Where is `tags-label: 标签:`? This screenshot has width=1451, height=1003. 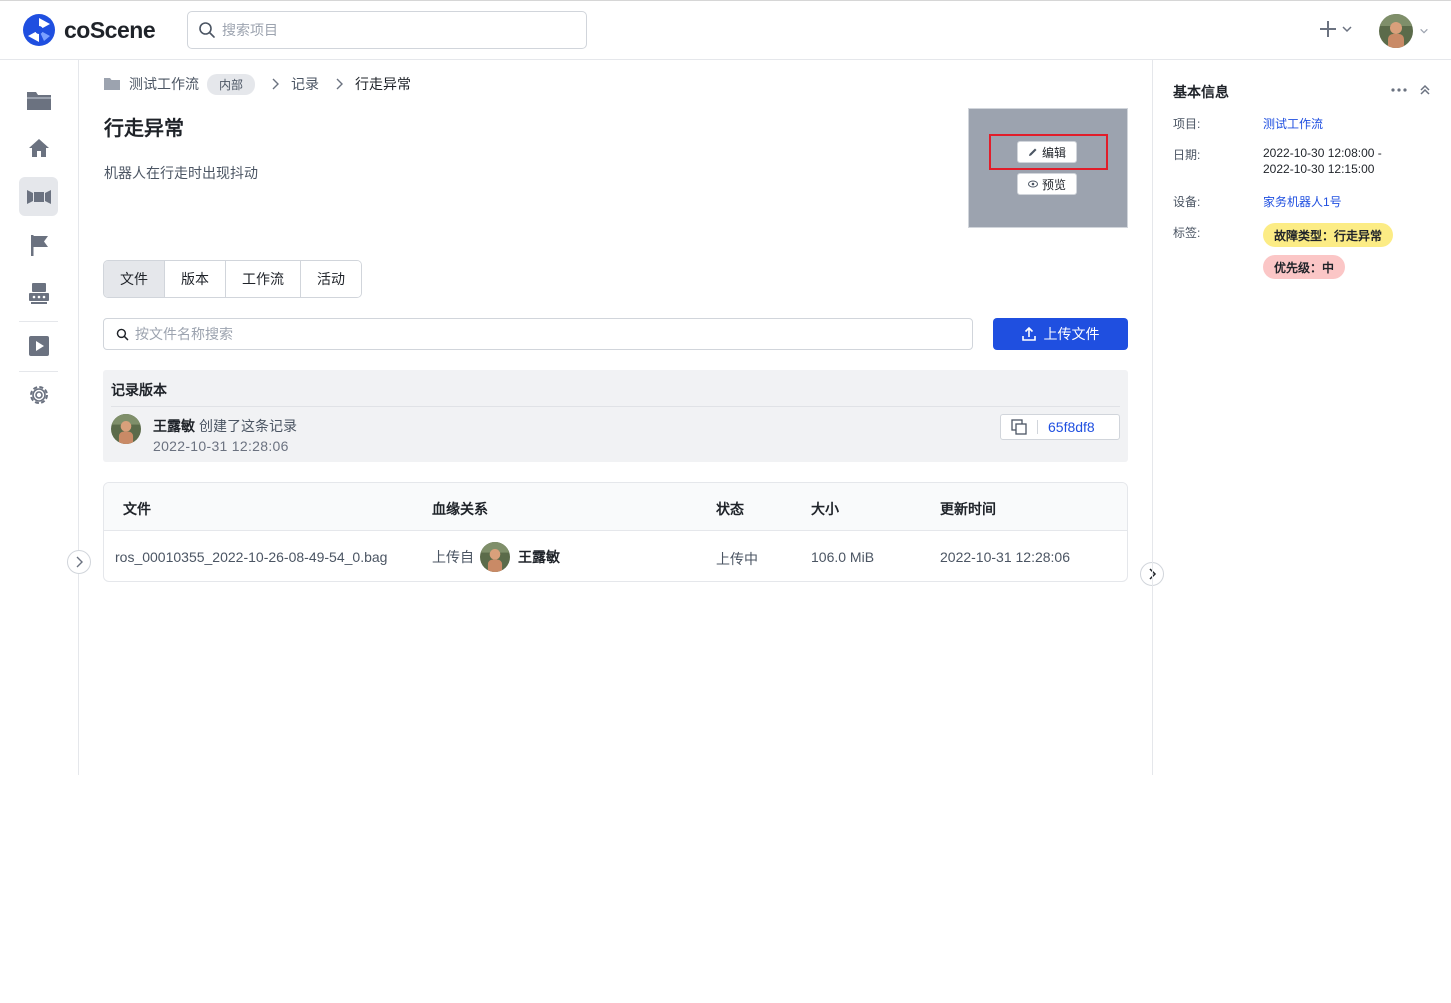 tags-label: 标签: is located at coordinates (1187, 233).